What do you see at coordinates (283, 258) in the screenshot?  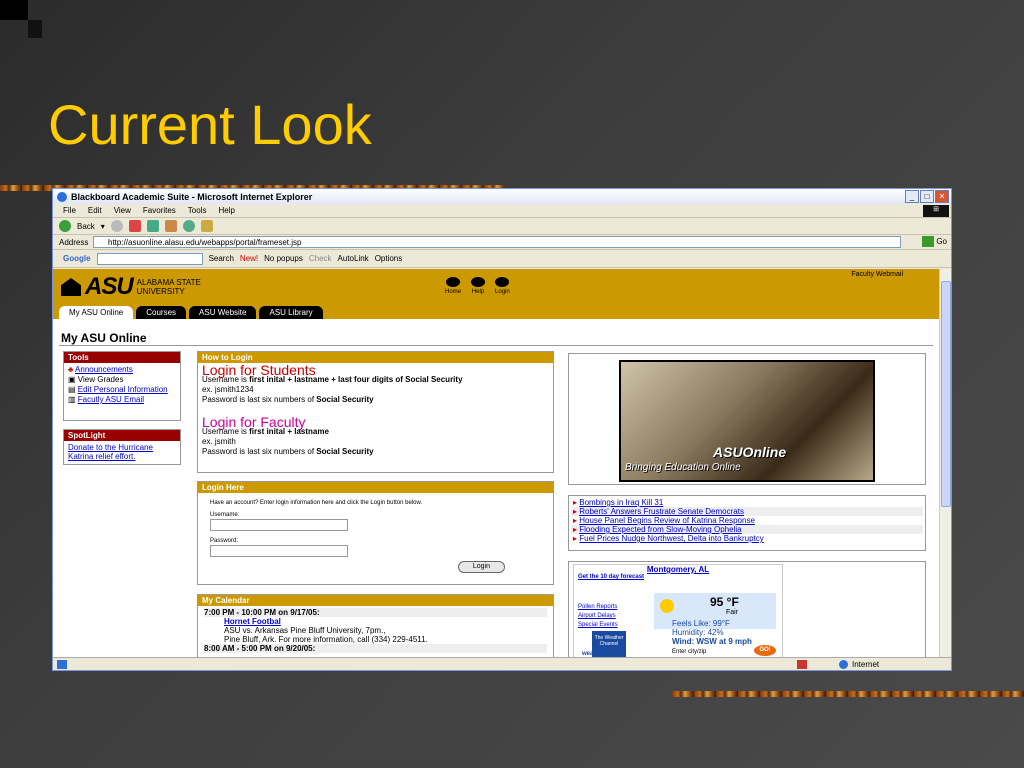 I see `popup-blocker-button: No popups` at bounding box center [283, 258].